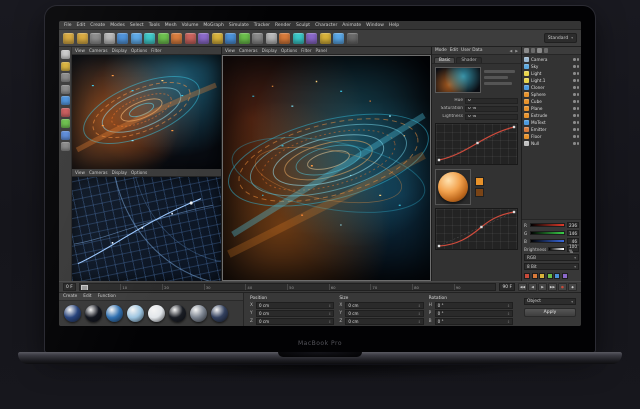 The image size is (640, 409). Describe the element at coordinates (562, 287) in the screenshot. I see `transport-button: ●` at that location.